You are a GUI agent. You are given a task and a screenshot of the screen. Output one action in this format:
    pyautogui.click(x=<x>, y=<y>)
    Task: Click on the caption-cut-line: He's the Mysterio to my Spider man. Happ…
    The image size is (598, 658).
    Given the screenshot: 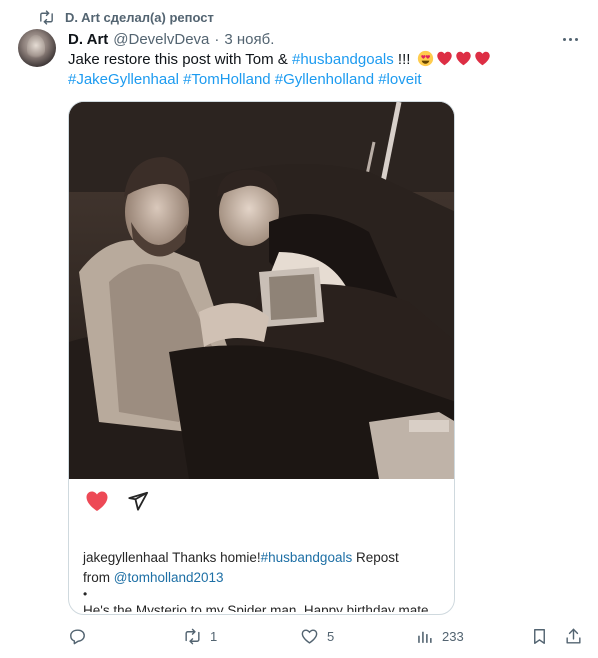 What is the action you would take?
    pyautogui.click(x=256, y=607)
    